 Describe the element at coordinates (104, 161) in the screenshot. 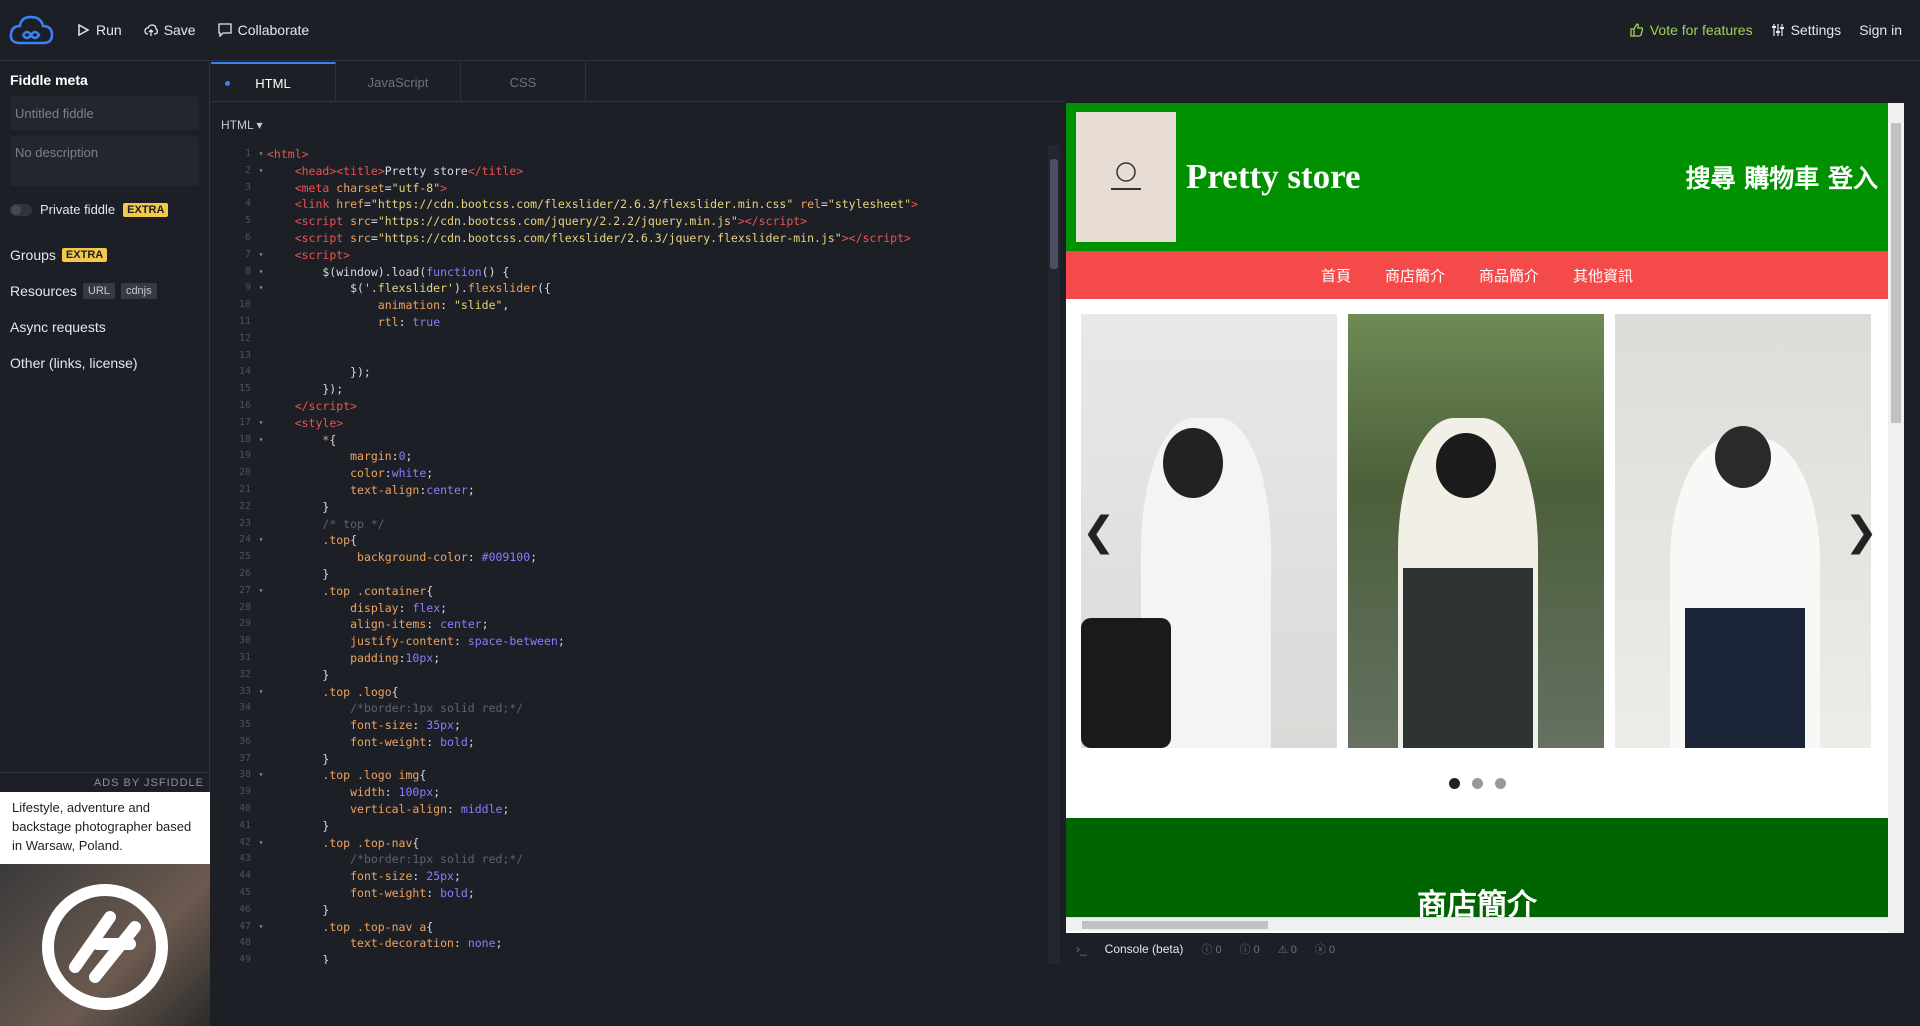

I see `fiddle-description-input: No description` at that location.